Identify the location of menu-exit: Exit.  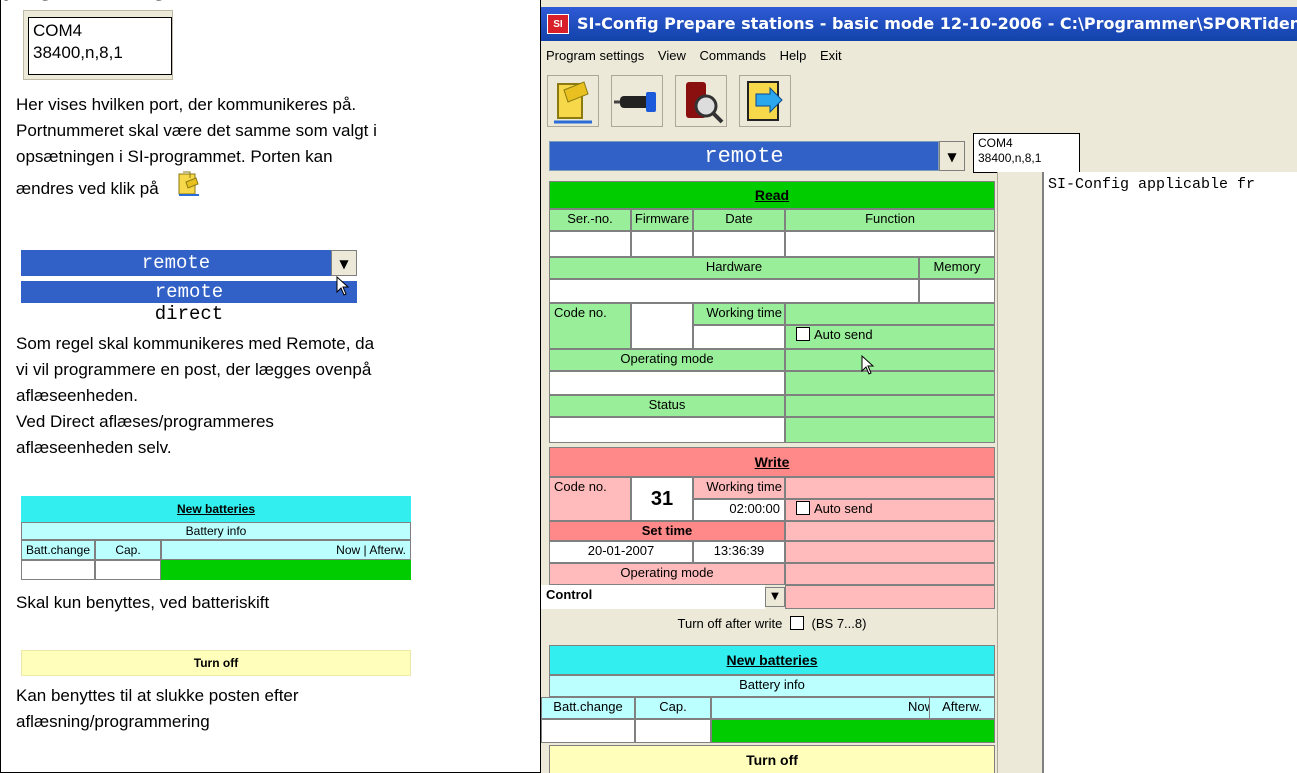
(831, 56).